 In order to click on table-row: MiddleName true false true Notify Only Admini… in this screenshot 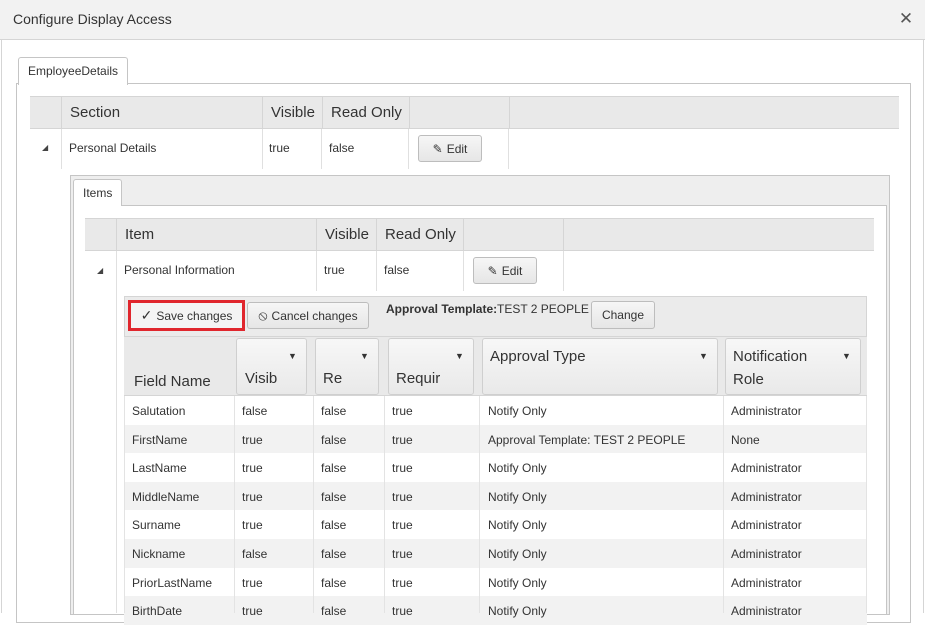, I will do `click(495, 496)`.